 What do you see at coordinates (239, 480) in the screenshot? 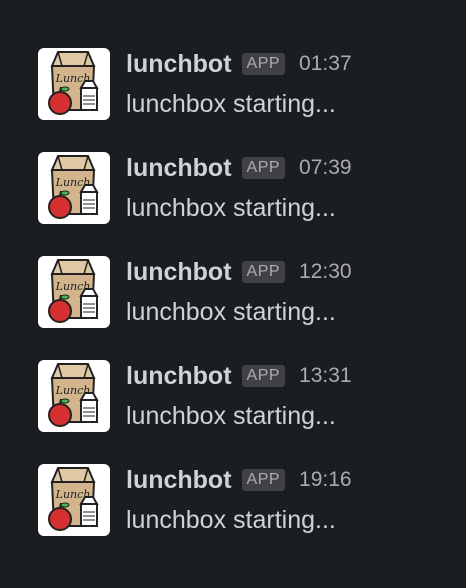
I see `message-header: lunchbot APP 19:16` at bounding box center [239, 480].